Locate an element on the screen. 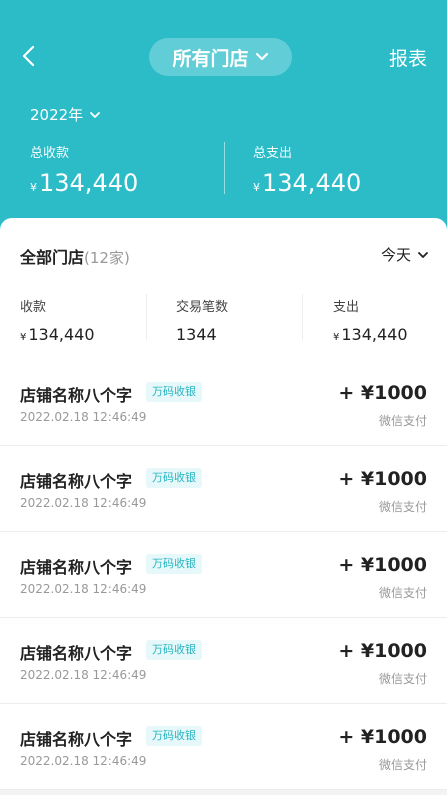  header-divider is located at coordinates (224, 168).